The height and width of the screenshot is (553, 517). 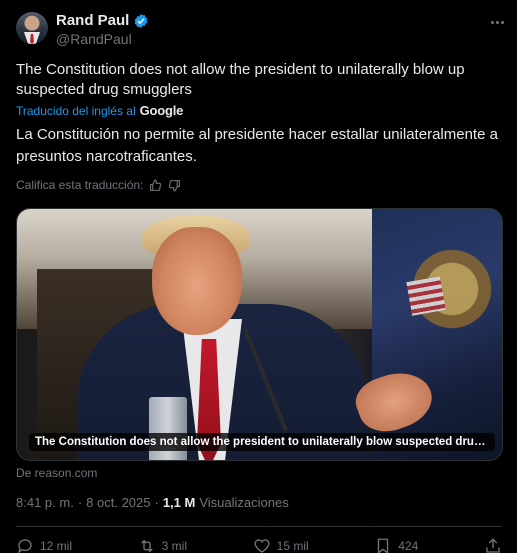 I want to click on repost-count: 3 mil, so click(x=174, y=546).